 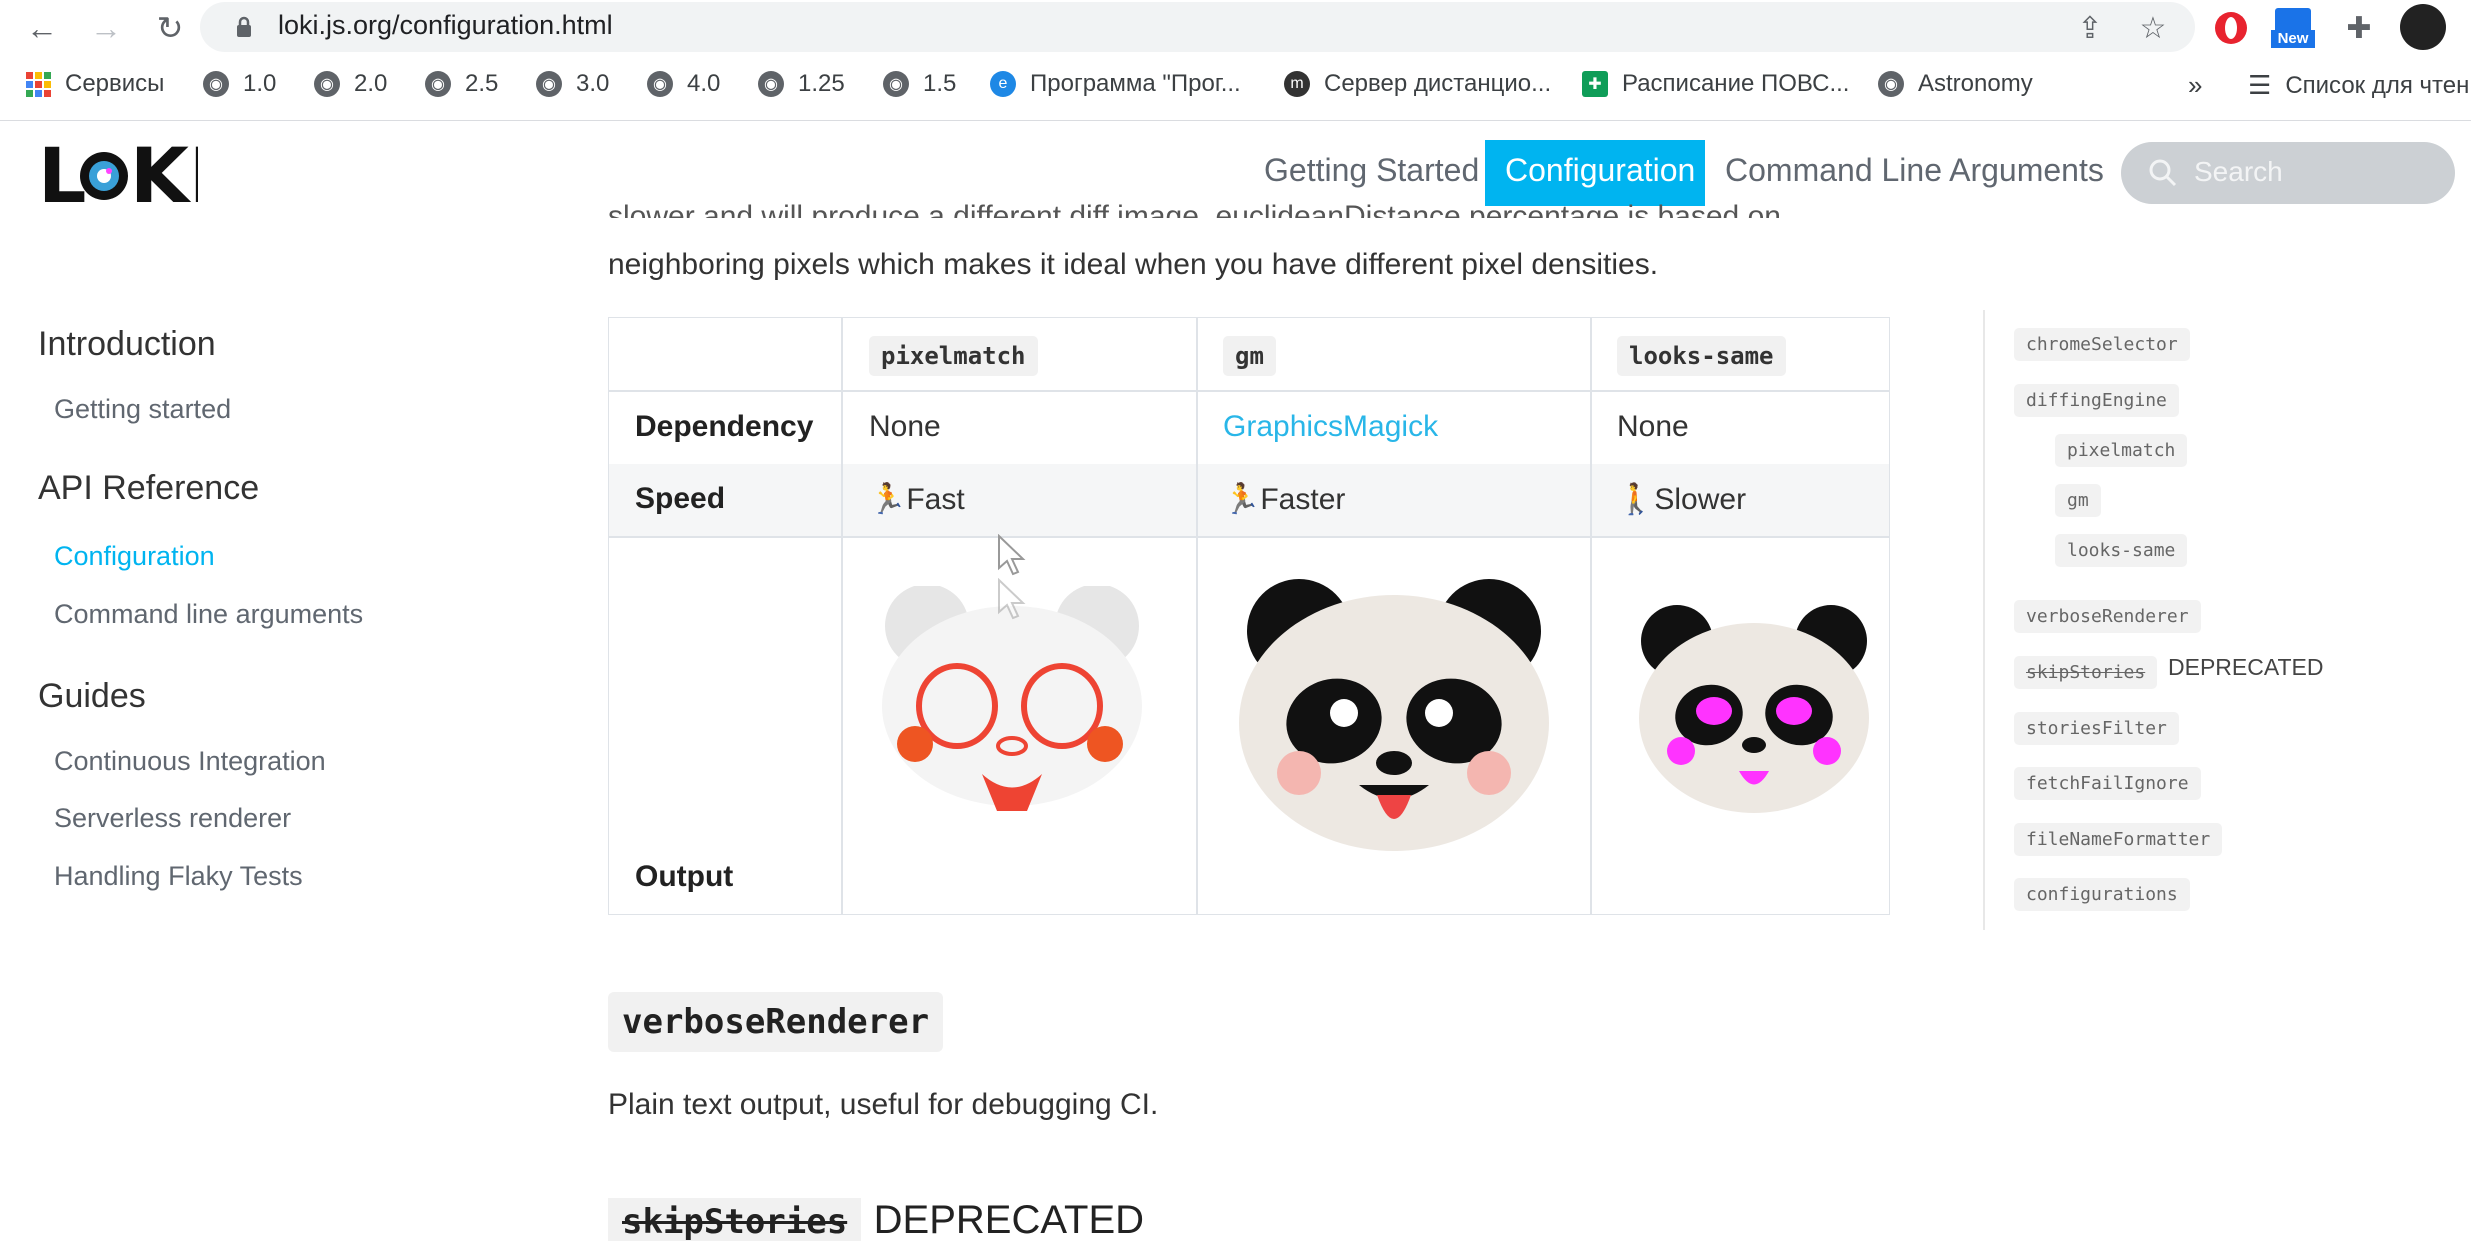 What do you see at coordinates (1003, 84) in the screenshot?
I see `edge-icon: e` at bounding box center [1003, 84].